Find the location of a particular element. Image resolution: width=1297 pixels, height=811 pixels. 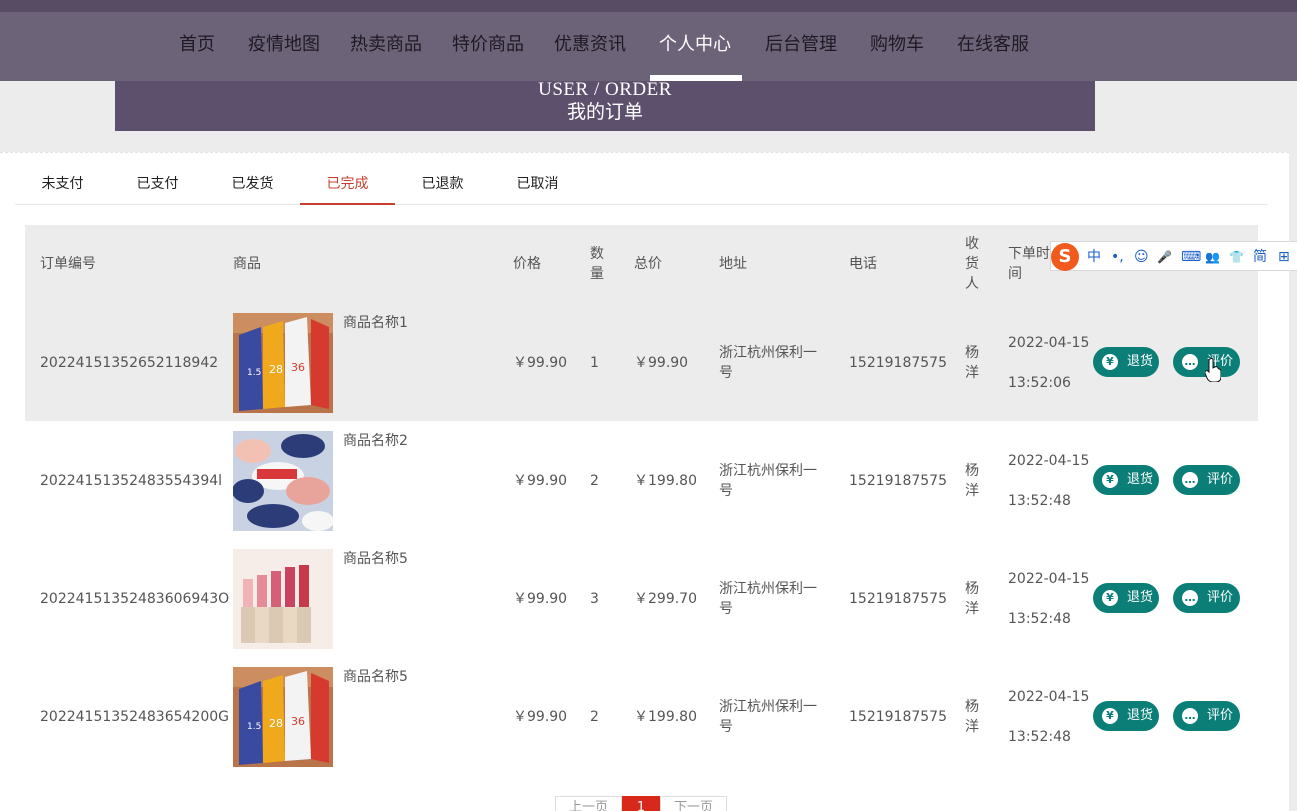

order-status-tabs: 未支付 已支付 已发货 已完成 已退款 已取消 is located at coordinates (641, 179).